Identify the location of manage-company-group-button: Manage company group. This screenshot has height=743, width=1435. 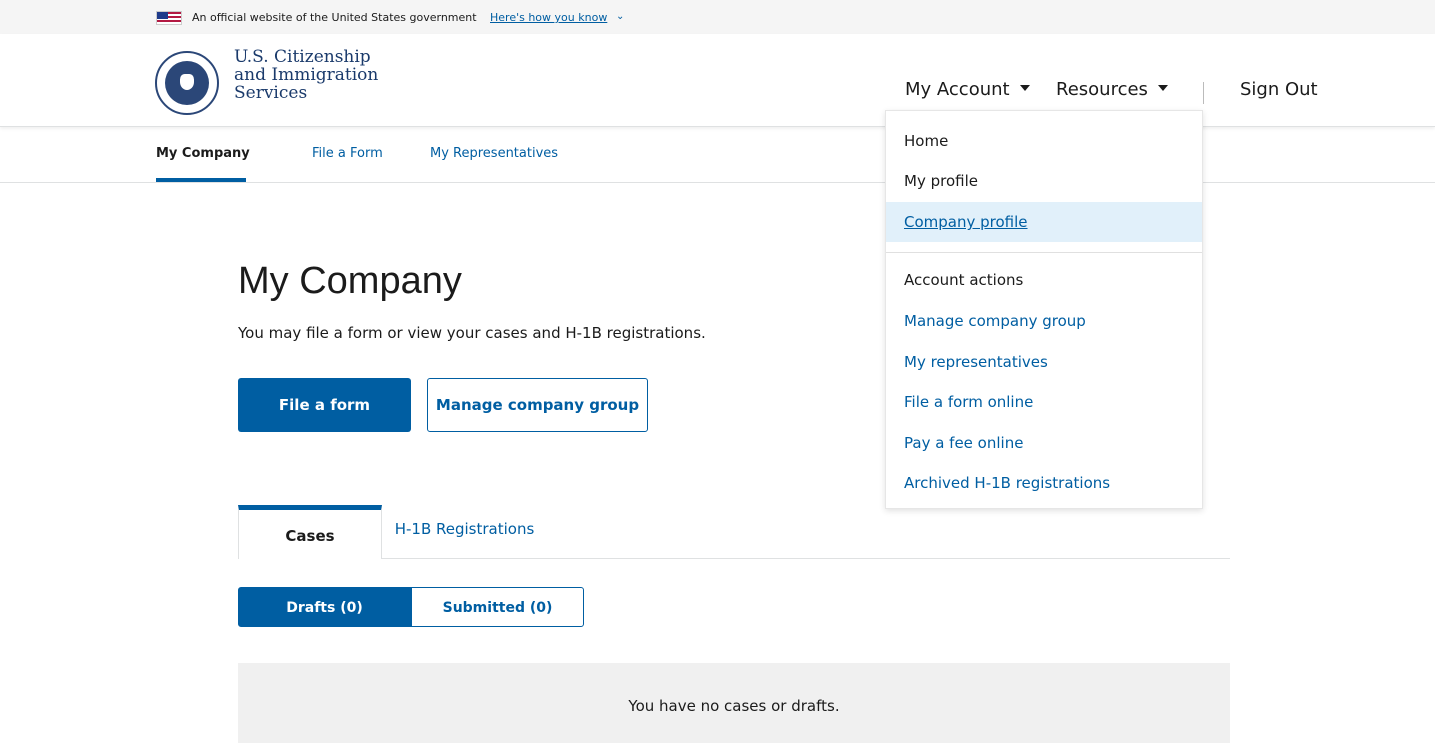
(537, 405).